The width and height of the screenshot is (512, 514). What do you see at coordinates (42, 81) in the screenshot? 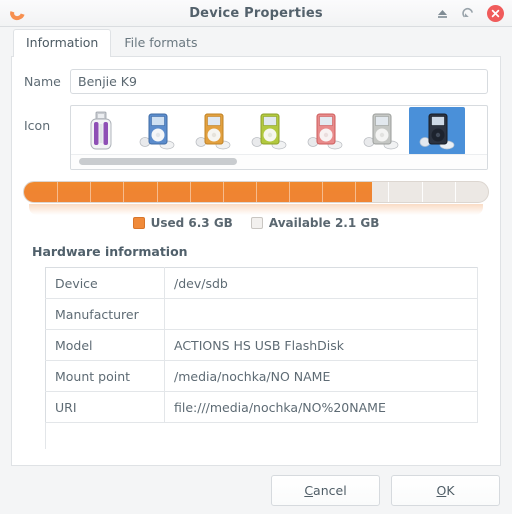
I see `name-label: Name` at bounding box center [42, 81].